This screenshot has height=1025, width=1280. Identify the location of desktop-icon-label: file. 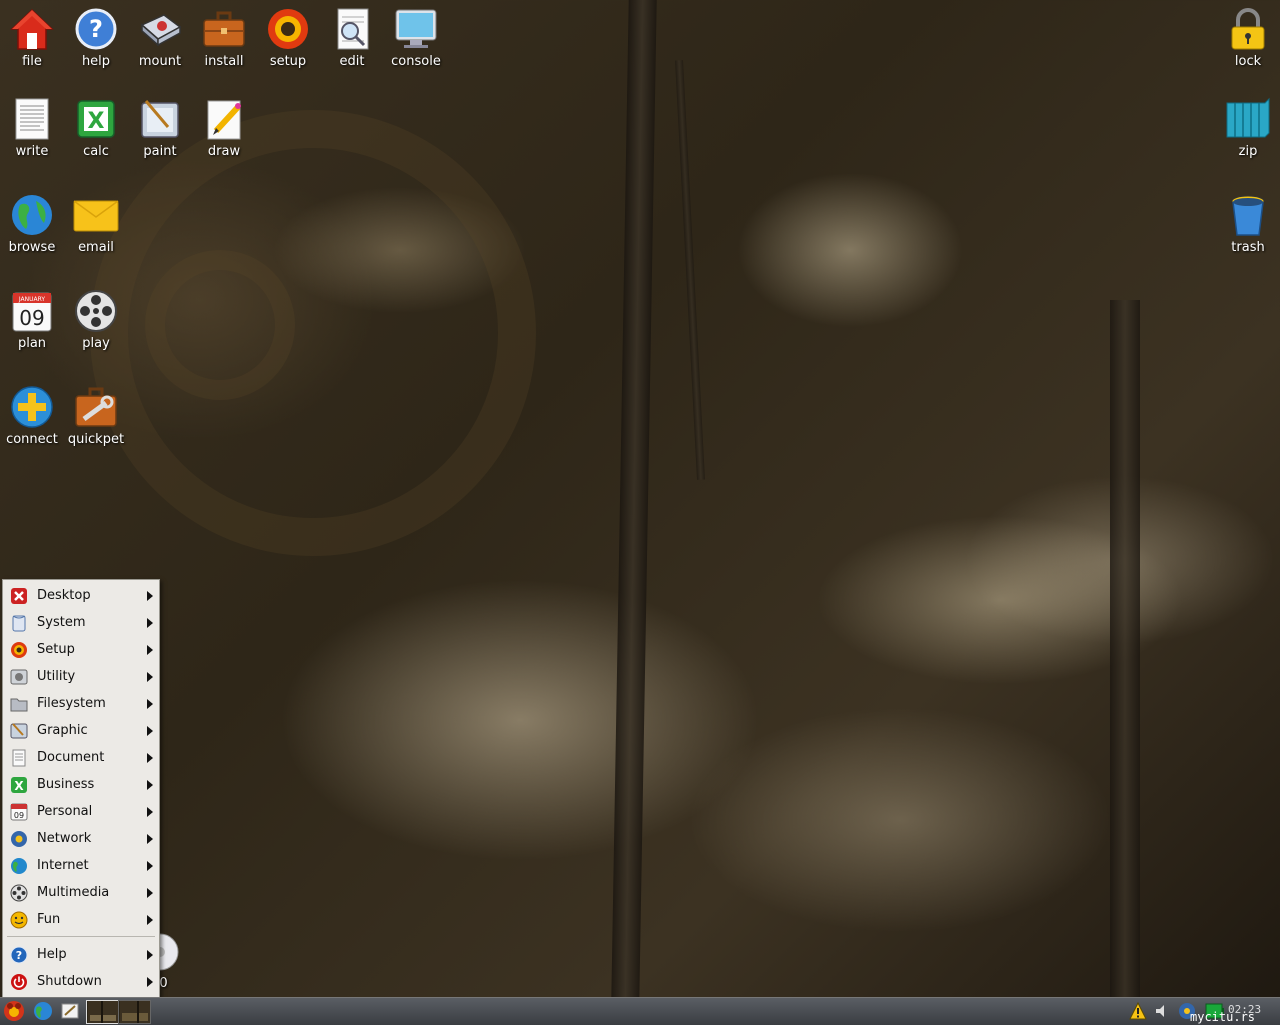
(32, 61).